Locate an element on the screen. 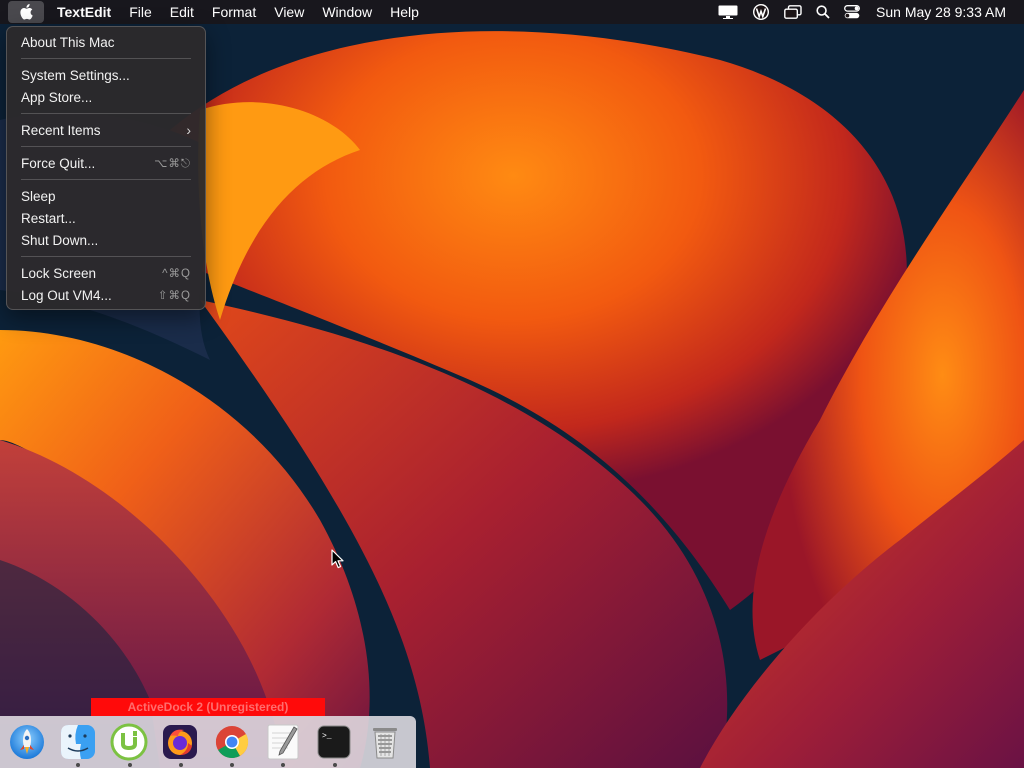 The width and height of the screenshot is (1024, 768). menu-item-log-out: Log Out VM4... ⇧⌘Q is located at coordinates (106, 295).